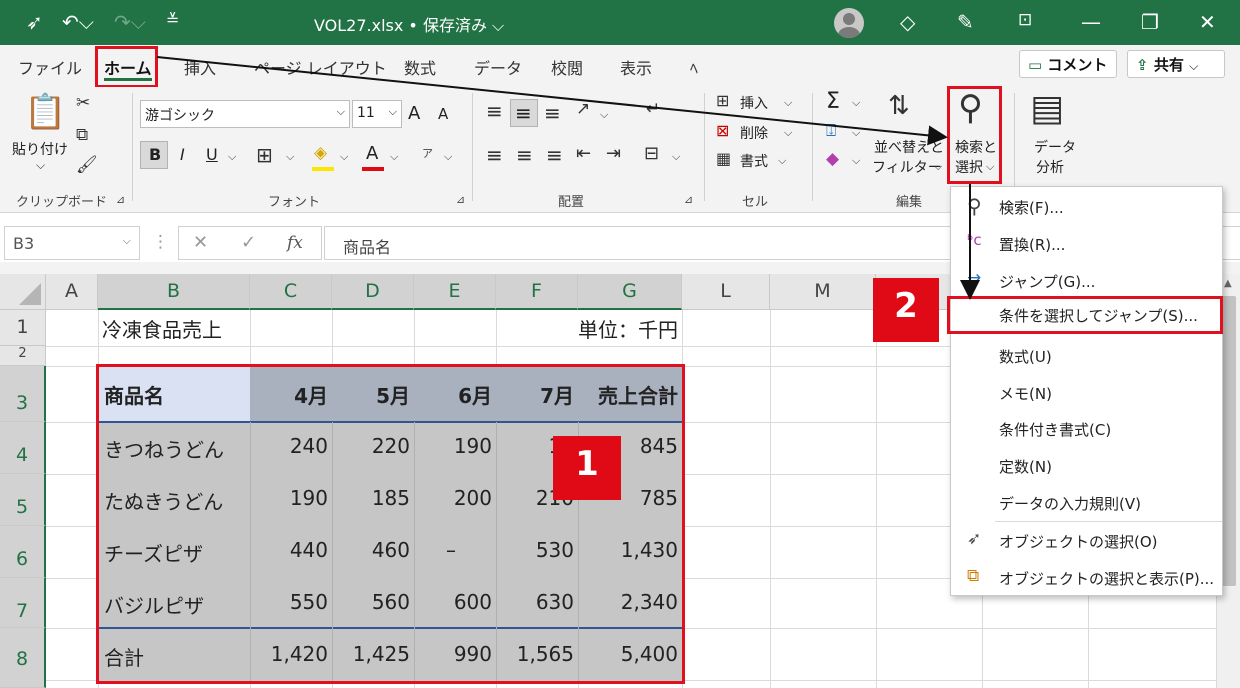 The image size is (1240, 688). What do you see at coordinates (23, 603) in the screenshot?
I see `row-header-7: 7` at bounding box center [23, 603].